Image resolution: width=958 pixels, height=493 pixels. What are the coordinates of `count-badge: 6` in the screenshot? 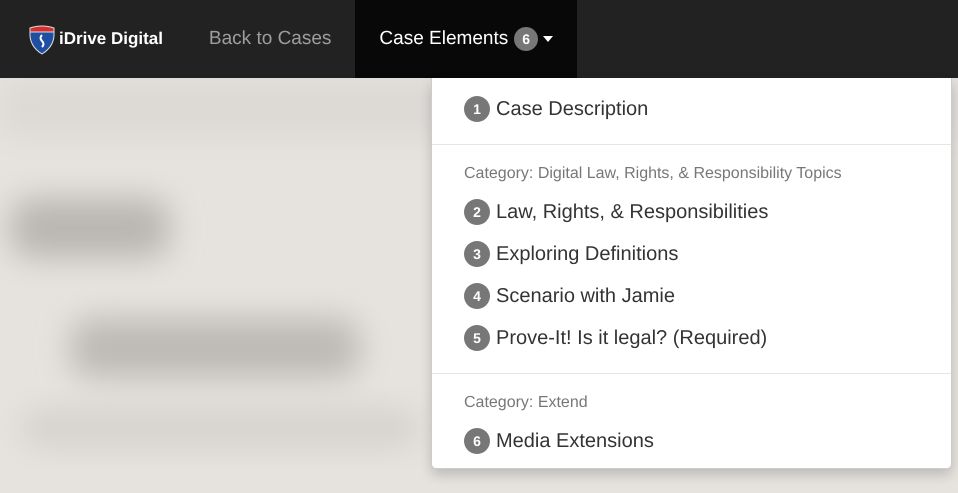 It's located at (526, 39).